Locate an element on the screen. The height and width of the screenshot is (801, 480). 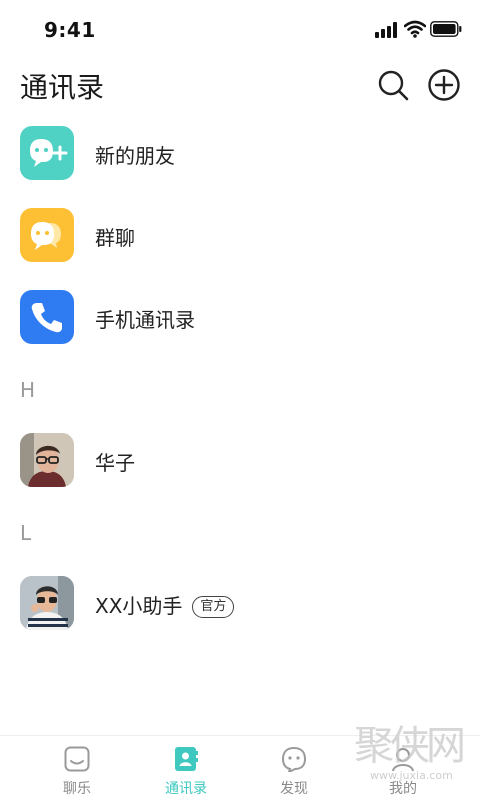
group-chat-label: 群聊 is located at coordinates (115, 238).